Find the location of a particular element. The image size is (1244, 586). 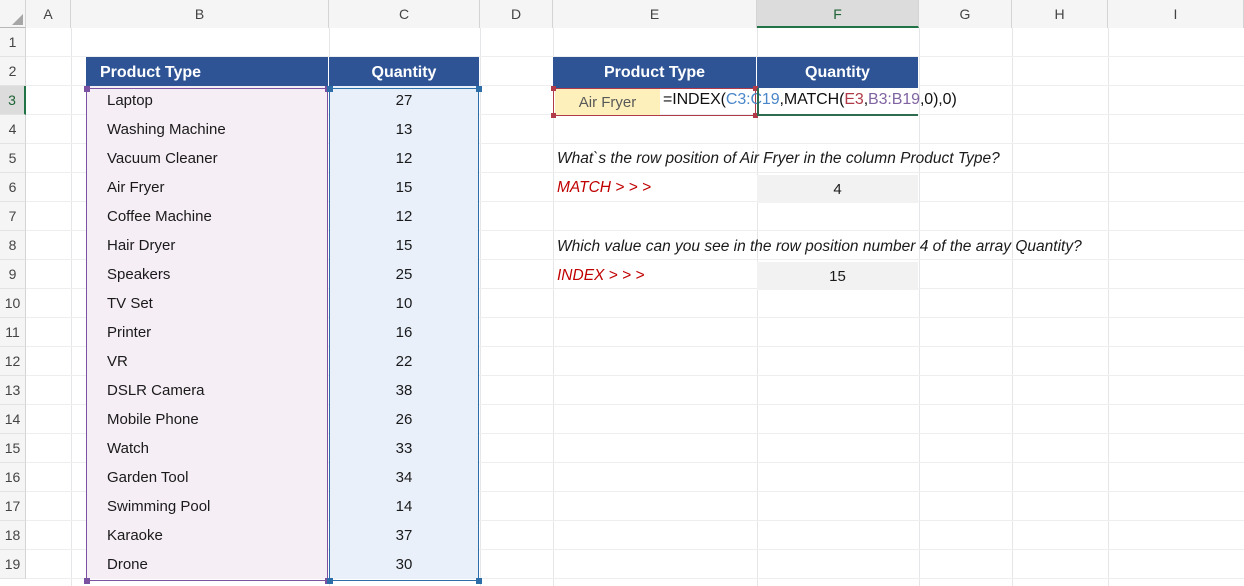

range-handle-quantity-bl is located at coordinates (330, 581).